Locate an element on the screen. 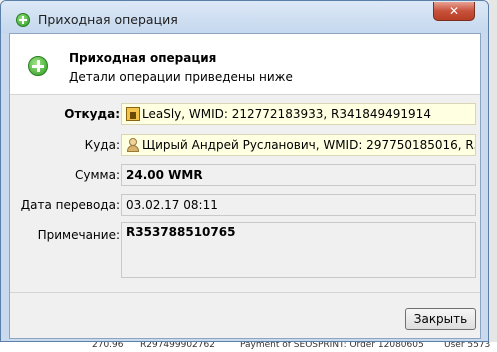  amount-label: Сумма: is located at coordinates (97, 175).